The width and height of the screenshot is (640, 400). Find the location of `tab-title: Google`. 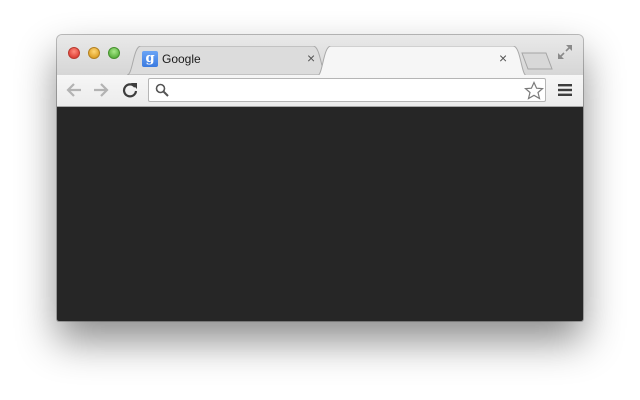

tab-title: Google is located at coordinates (181, 59).